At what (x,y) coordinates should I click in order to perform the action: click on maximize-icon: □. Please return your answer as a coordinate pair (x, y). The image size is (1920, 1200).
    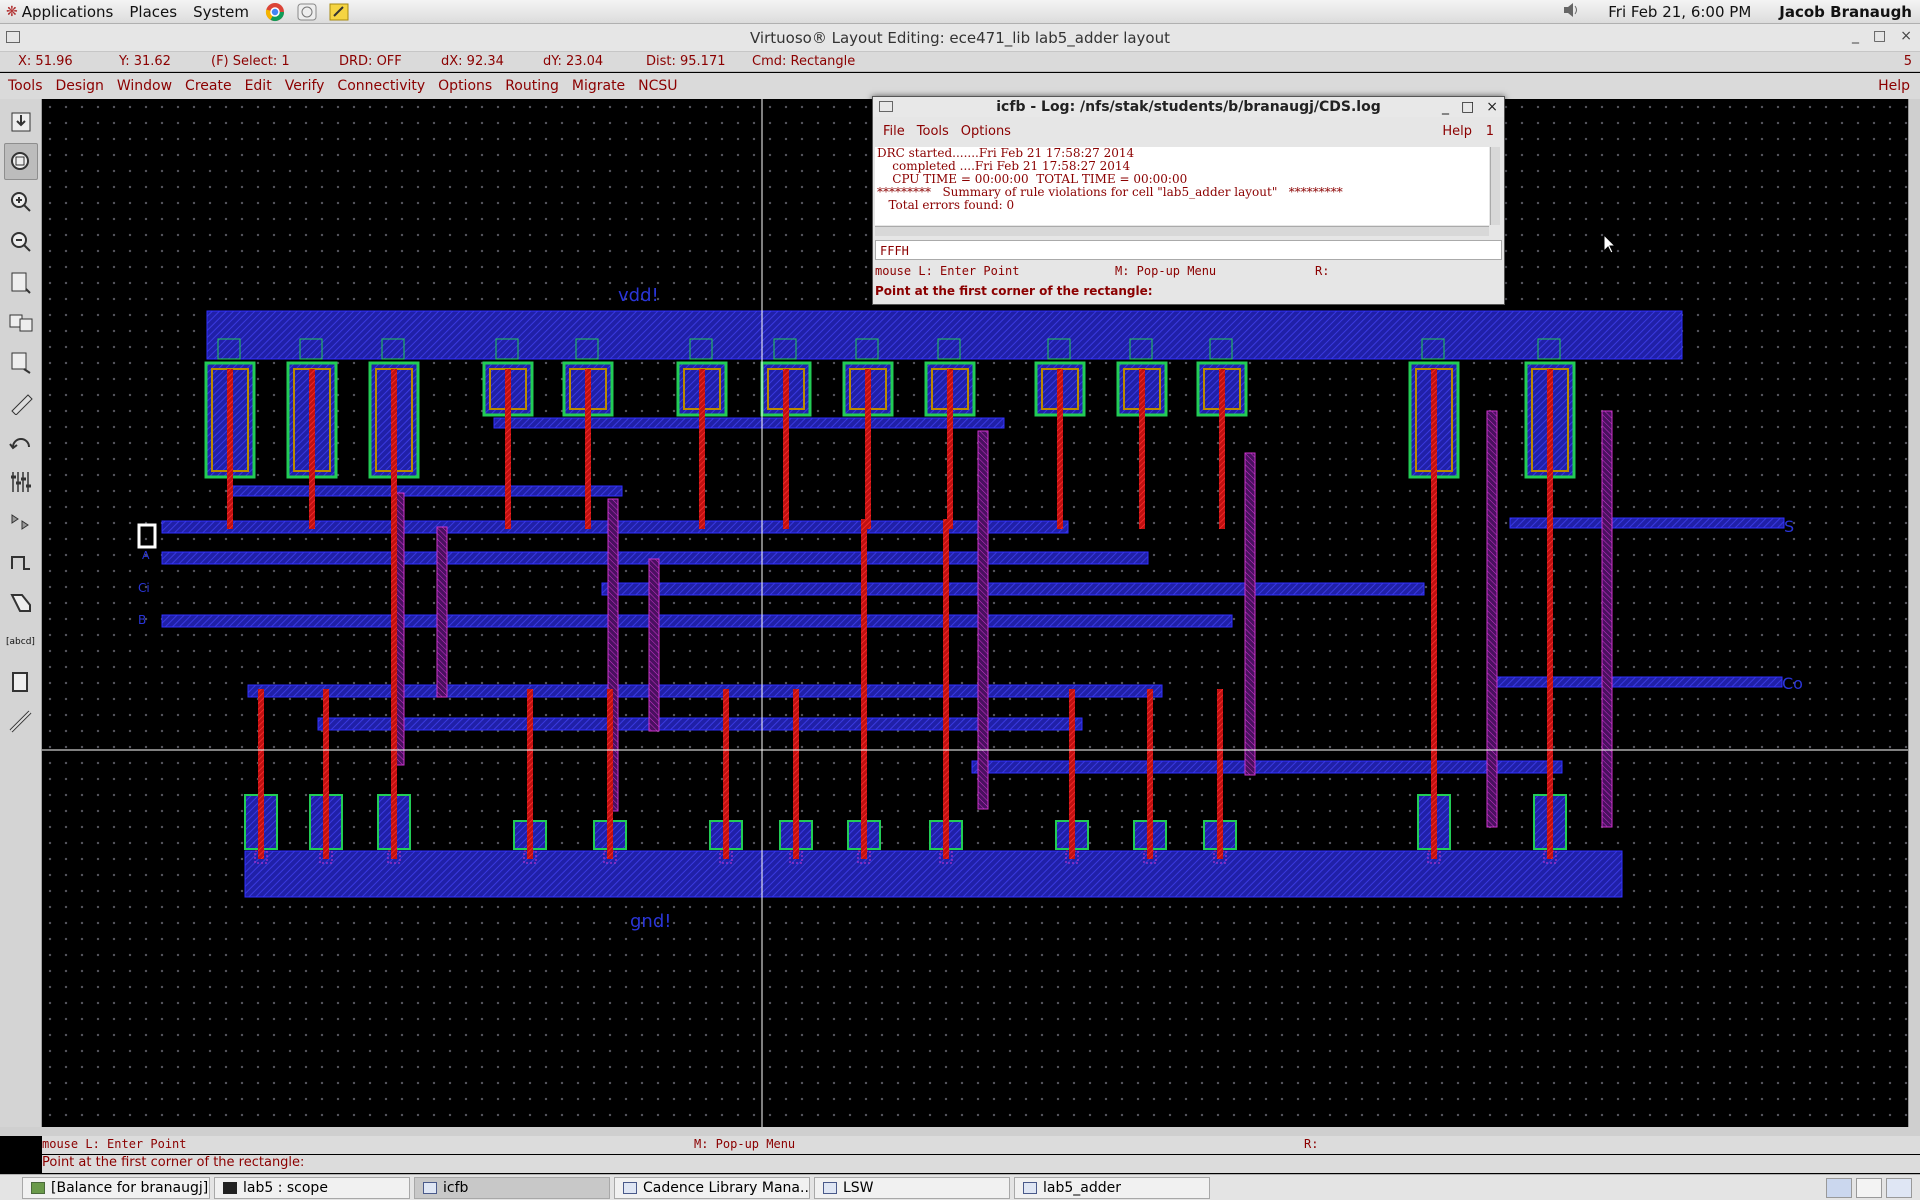
    Looking at the image, I should click on (1879, 36).